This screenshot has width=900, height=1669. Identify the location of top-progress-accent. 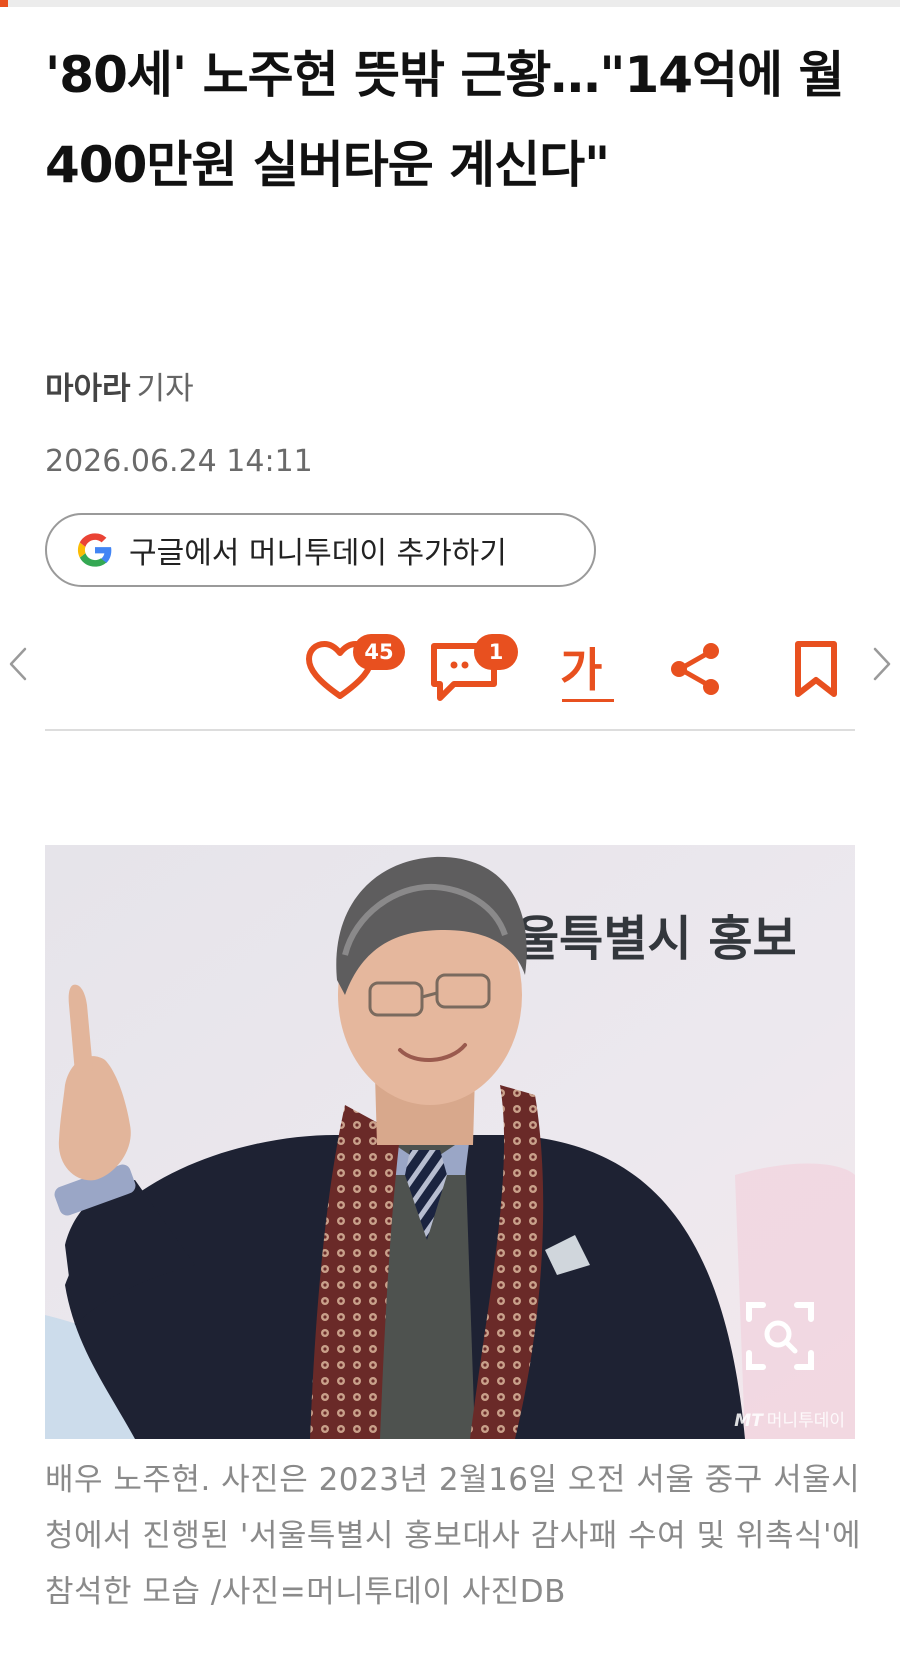
(4, 3).